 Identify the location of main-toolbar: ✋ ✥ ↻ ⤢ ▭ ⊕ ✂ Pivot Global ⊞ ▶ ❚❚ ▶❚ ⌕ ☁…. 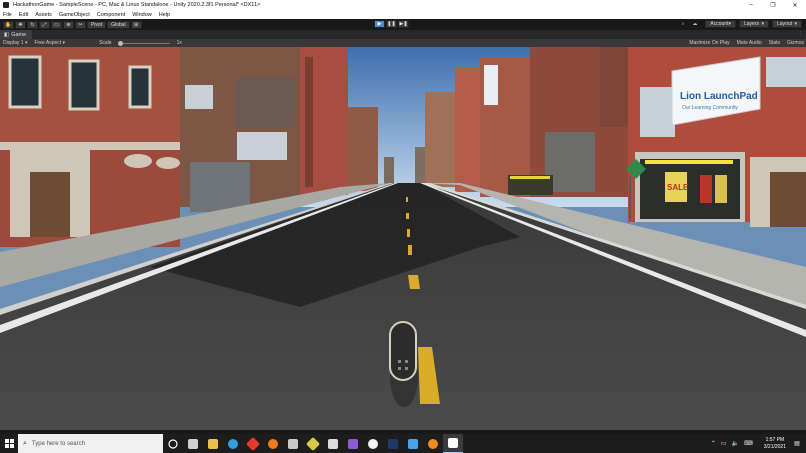
(403, 24).